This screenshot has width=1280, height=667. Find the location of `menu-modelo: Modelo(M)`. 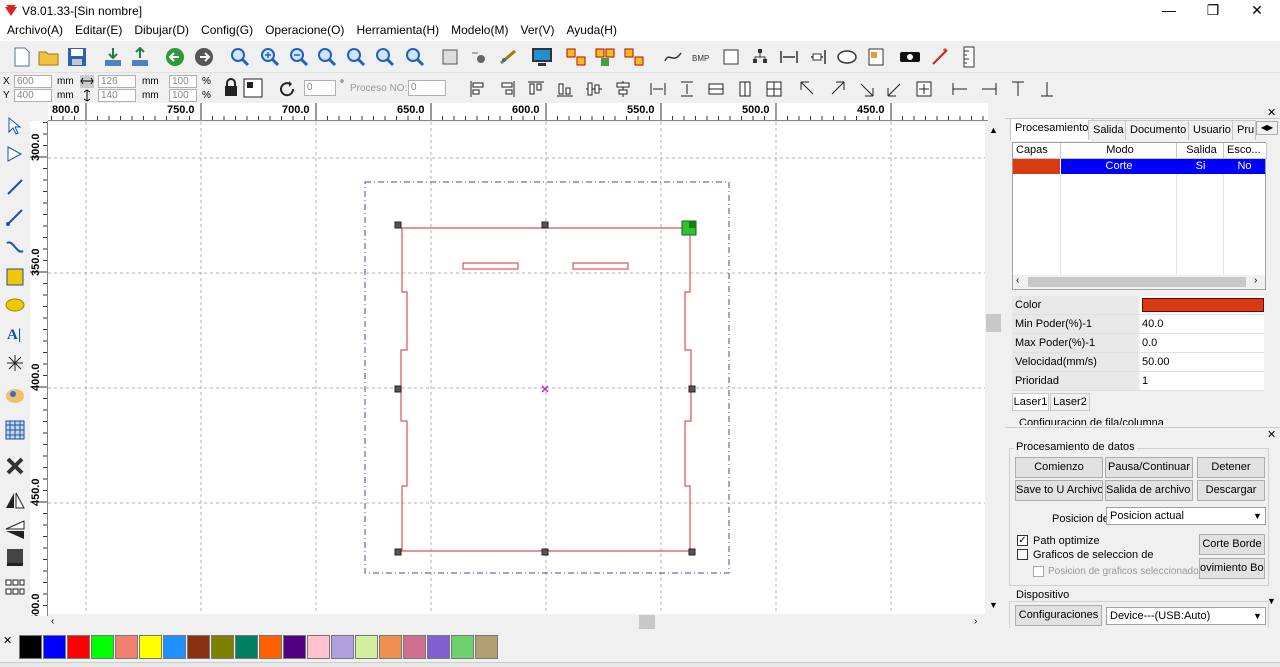

menu-modelo: Modelo(M) is located at coordinates (479, 31).